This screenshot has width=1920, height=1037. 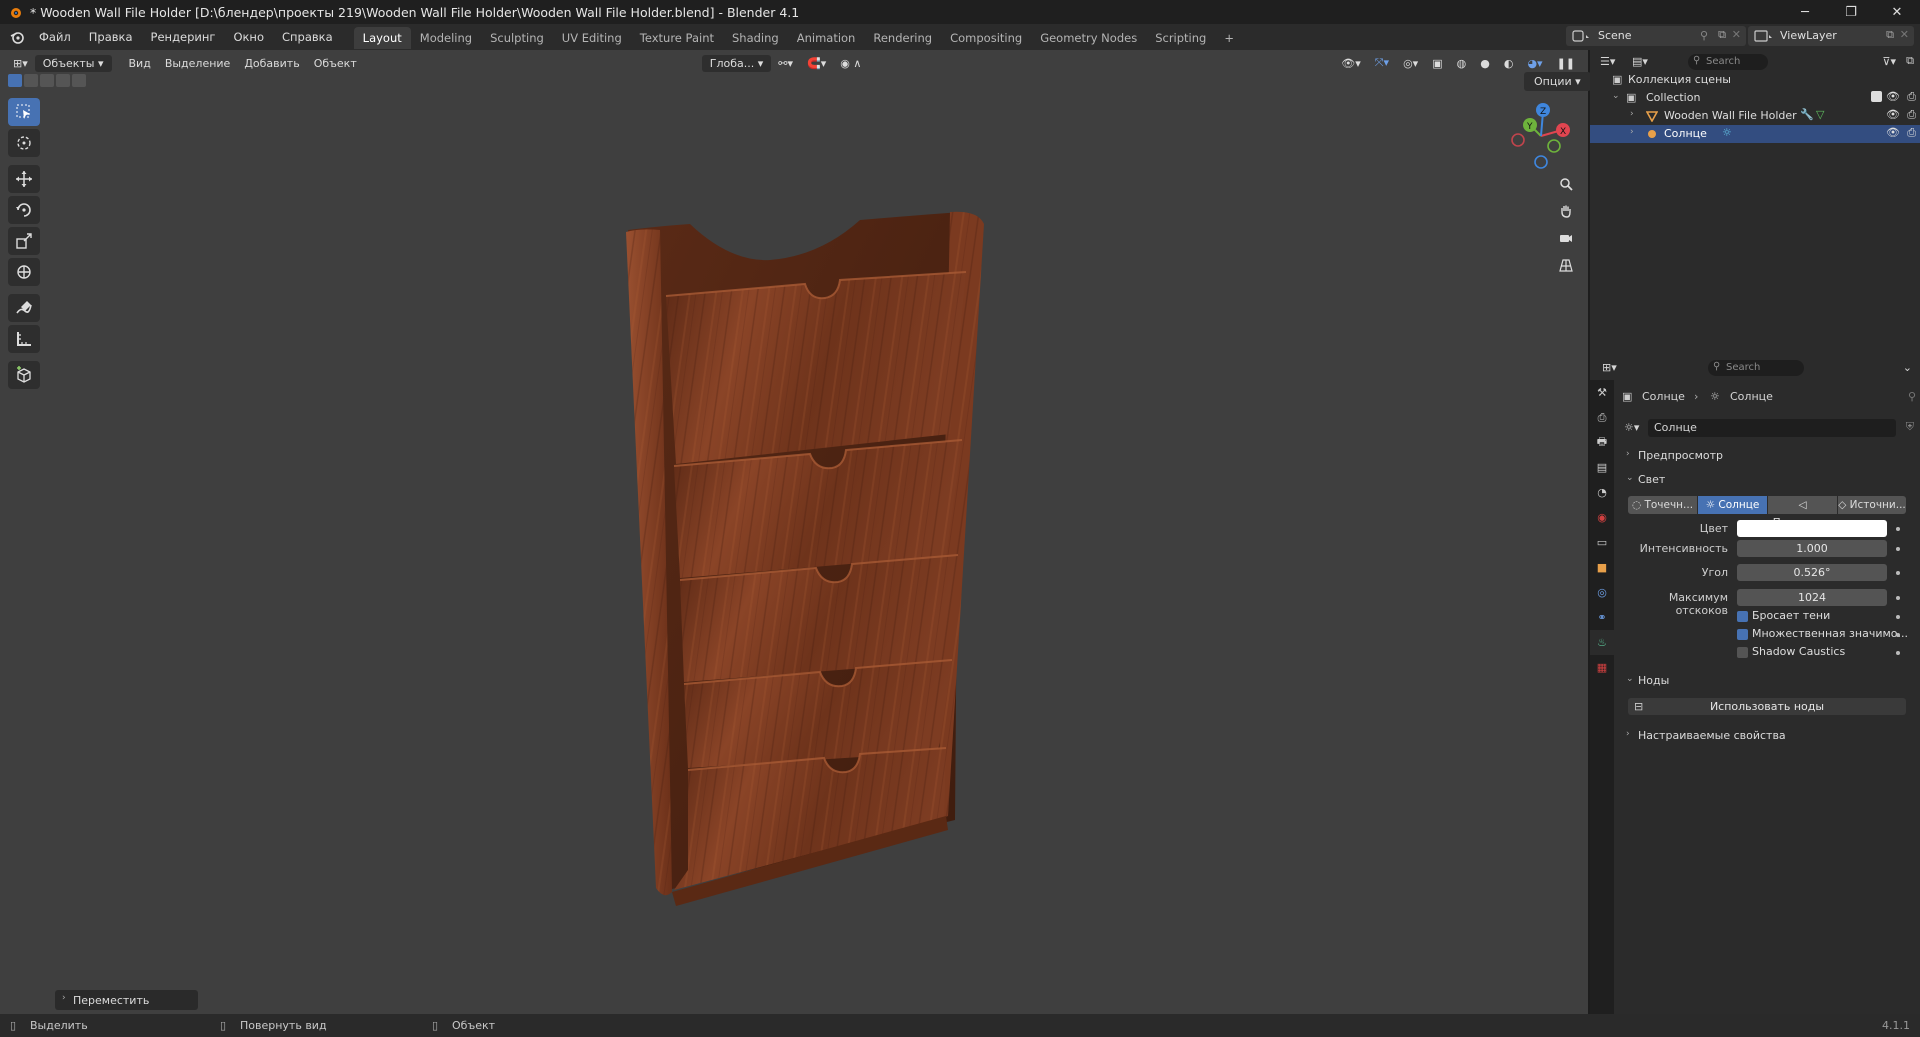 I want to click on add-workspace-button: +, so click(x=1229, y=38).